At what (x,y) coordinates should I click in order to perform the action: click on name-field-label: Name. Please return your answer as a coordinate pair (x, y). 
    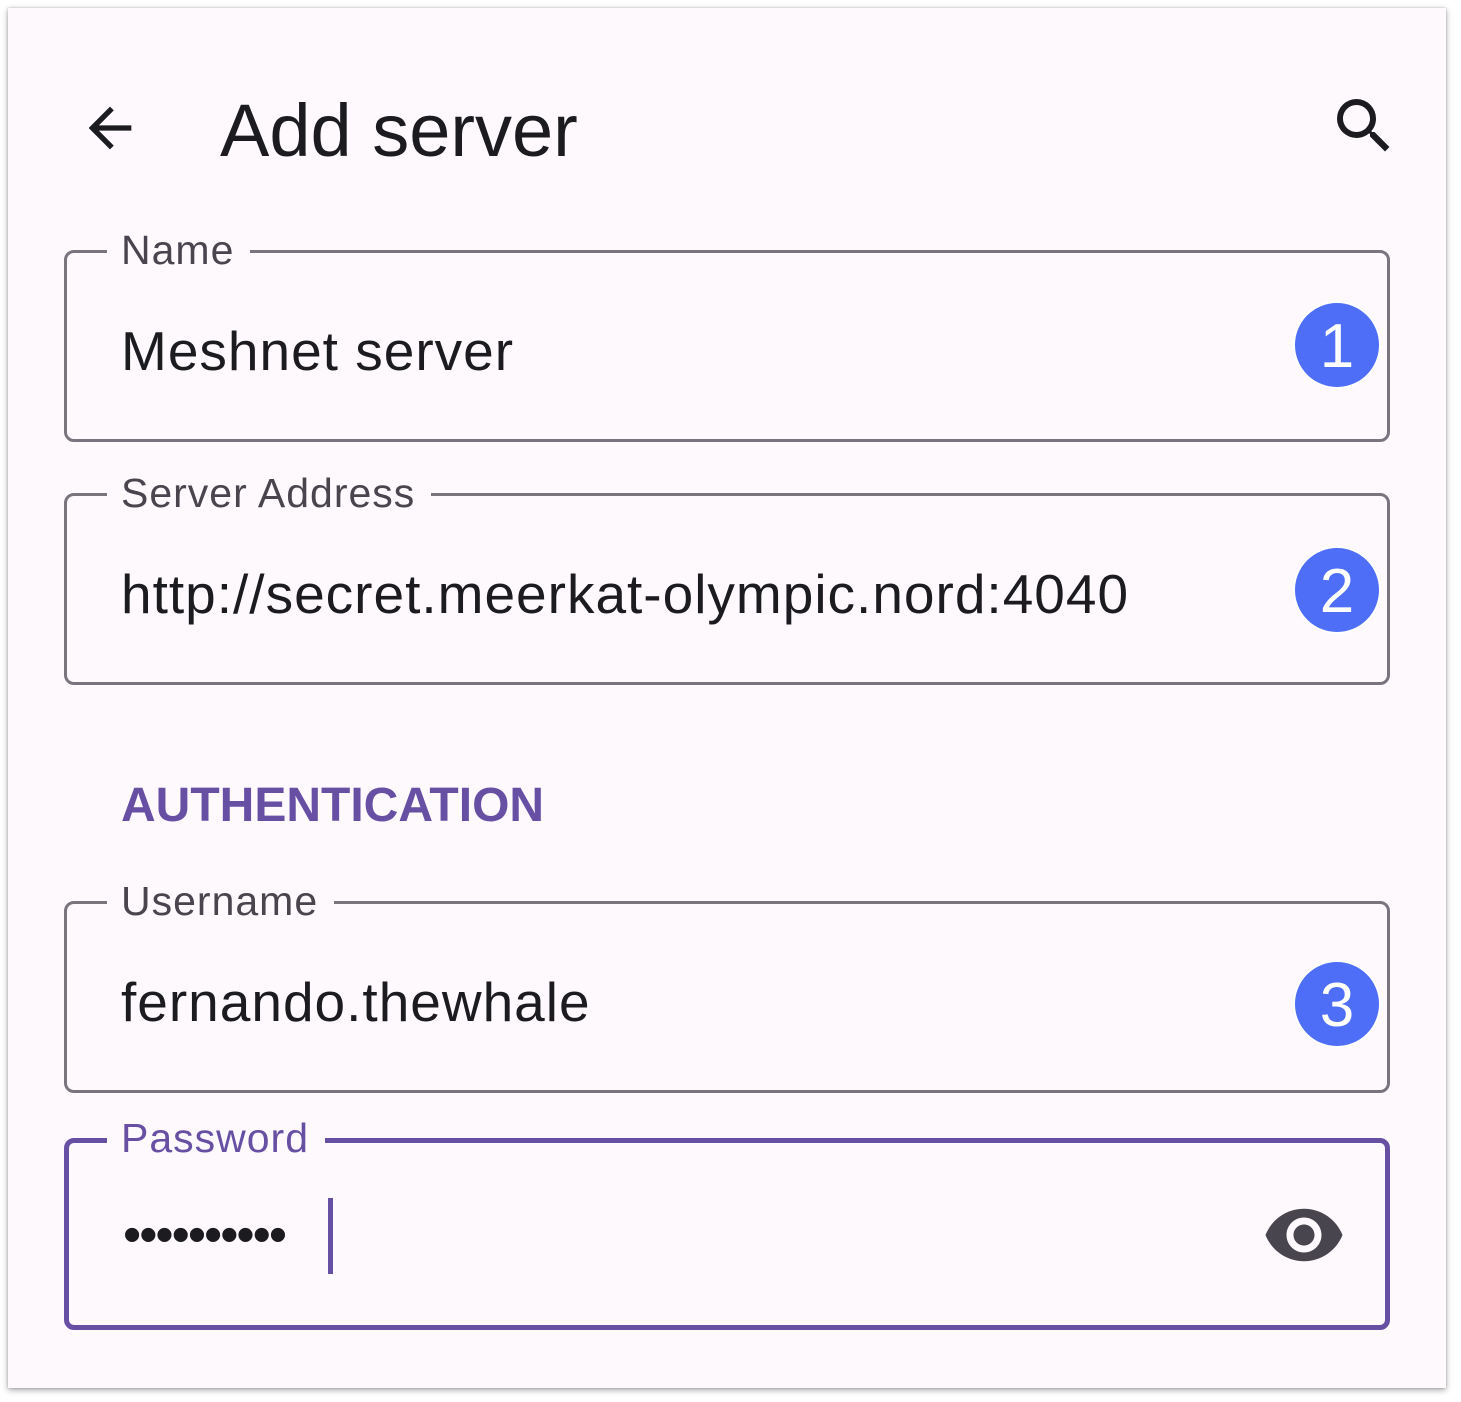
    Looking at the image, I should click on (179, 250).